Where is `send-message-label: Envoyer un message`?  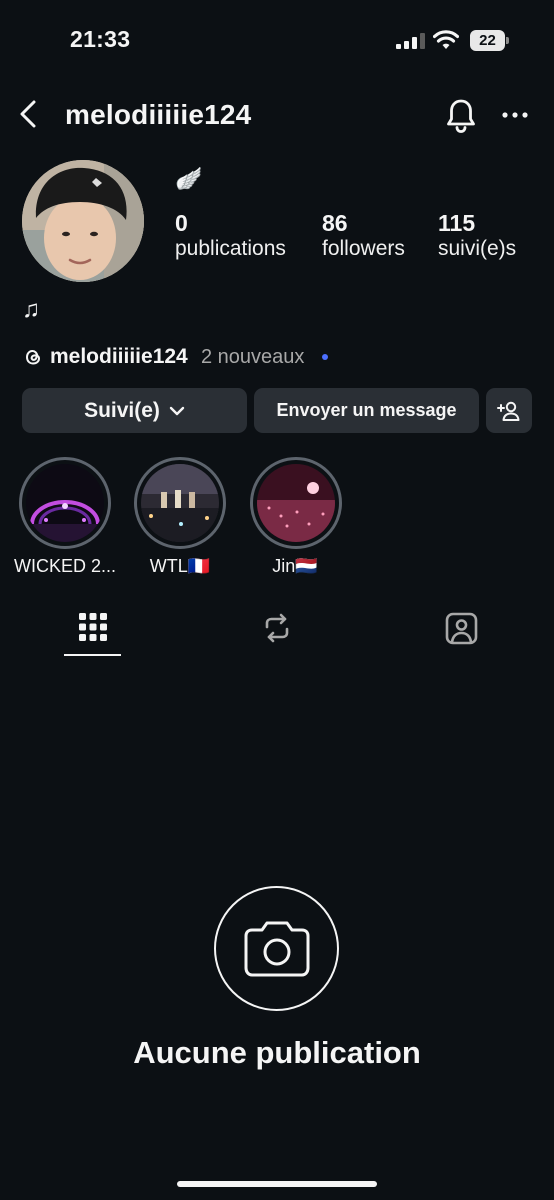
send-message-label: Envoyer un message is located at coordinates (366, 410).